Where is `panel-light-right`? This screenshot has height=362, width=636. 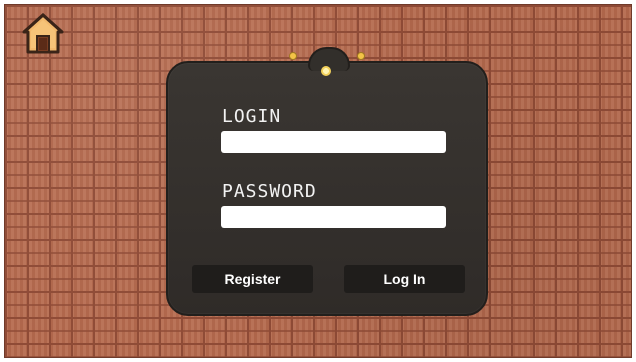 panel-light-right is located at coordinates (361, 56).